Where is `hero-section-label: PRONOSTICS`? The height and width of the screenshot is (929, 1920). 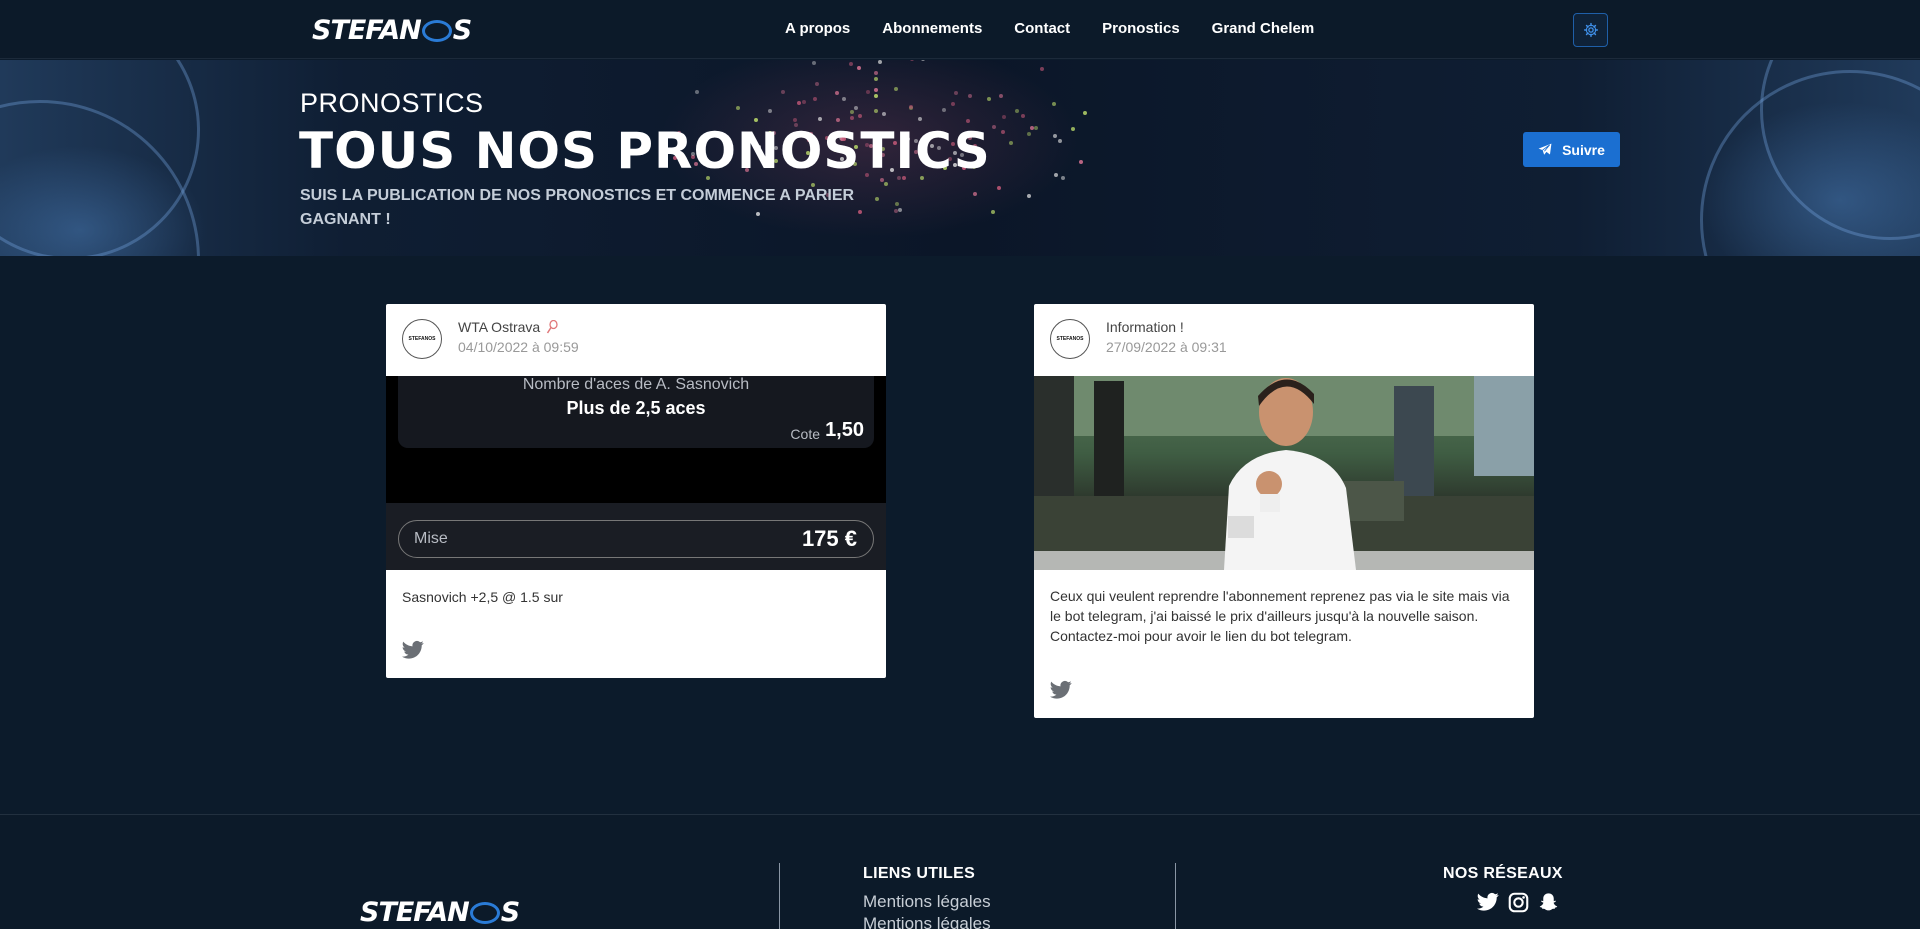
hero-section-label: PRONOSTICS is located at coordinates (392, 103).